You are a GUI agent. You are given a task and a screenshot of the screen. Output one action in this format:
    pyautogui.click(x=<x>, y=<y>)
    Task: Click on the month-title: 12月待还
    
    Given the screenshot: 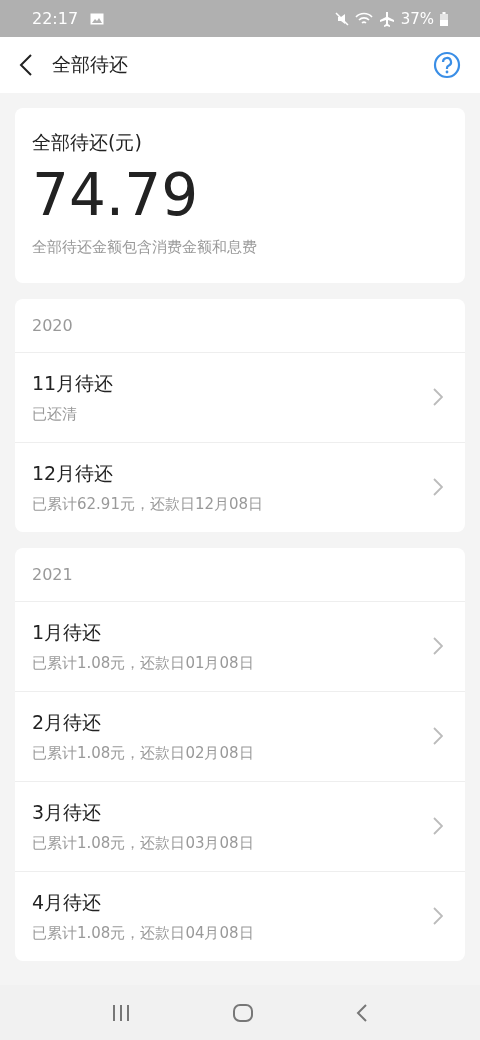 What is the action you would take?
    pyautogui.click(x=73, y=473)
    